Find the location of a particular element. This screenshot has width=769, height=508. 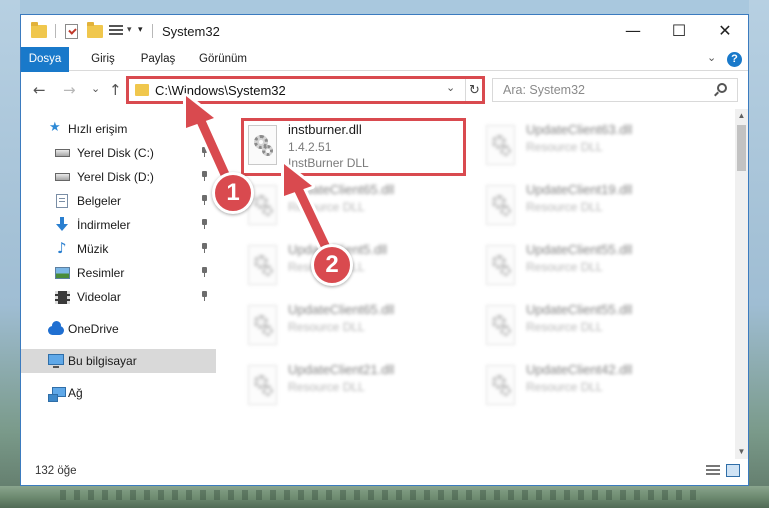

annotation-arrows is located at coordinates (260, 178).